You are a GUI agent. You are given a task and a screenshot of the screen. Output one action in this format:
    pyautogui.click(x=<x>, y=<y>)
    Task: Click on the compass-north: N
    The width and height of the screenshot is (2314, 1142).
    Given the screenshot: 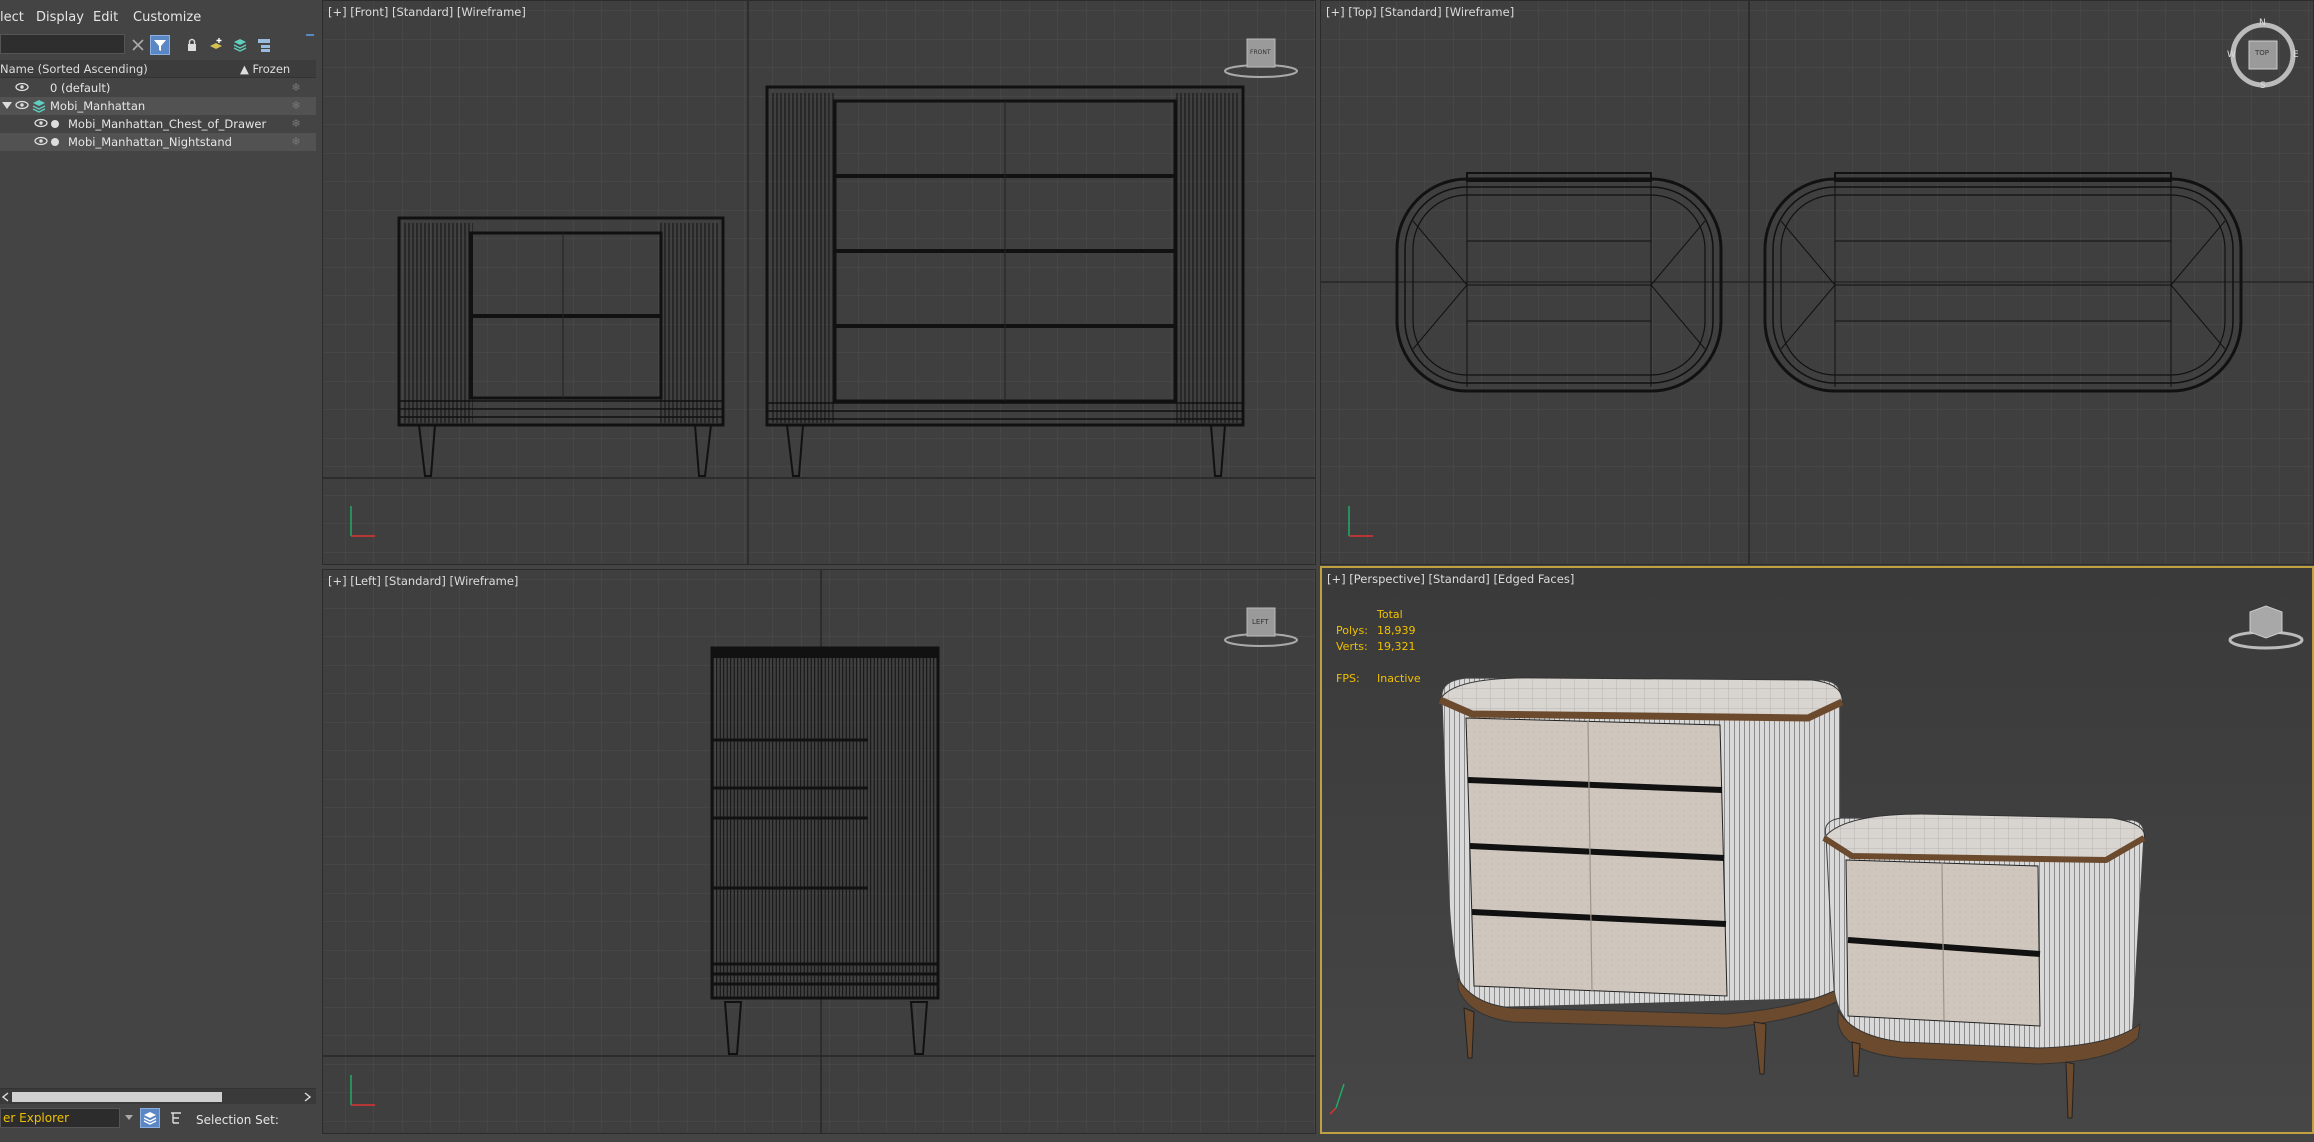 What is the action you would take?
    pyautogui.click(x=2262, y=23)
    